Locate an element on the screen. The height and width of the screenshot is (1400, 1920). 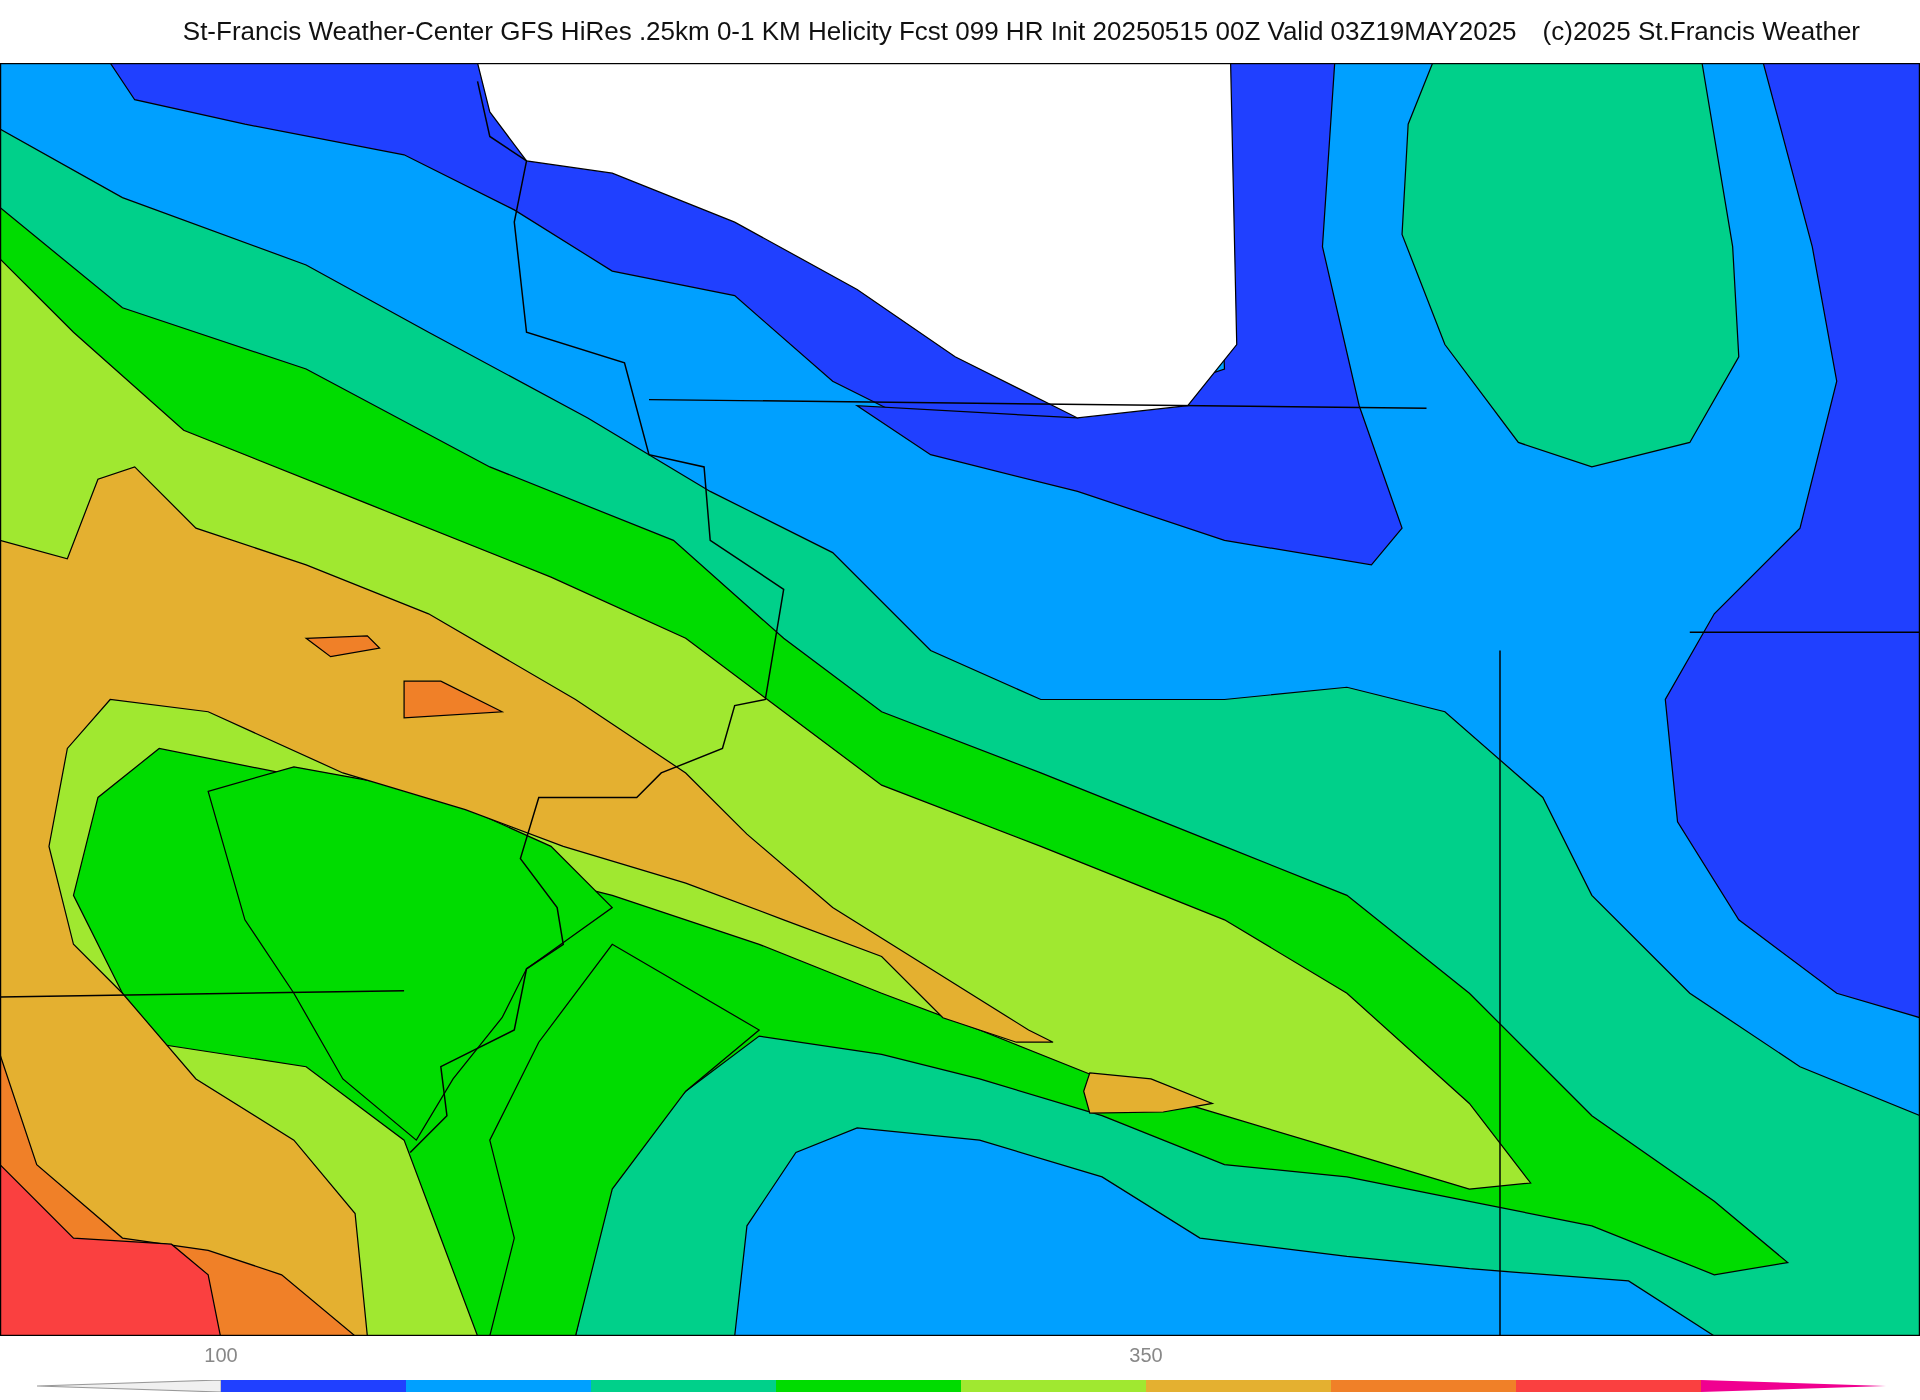
chart-title: St-Francis Weather-Center GFS HiRes .25km 0-1 KM Helicity Fcst 099 HR Init 20250515 00Z Valid 03Z19MAY2025 is located at coordinates (849, 31).